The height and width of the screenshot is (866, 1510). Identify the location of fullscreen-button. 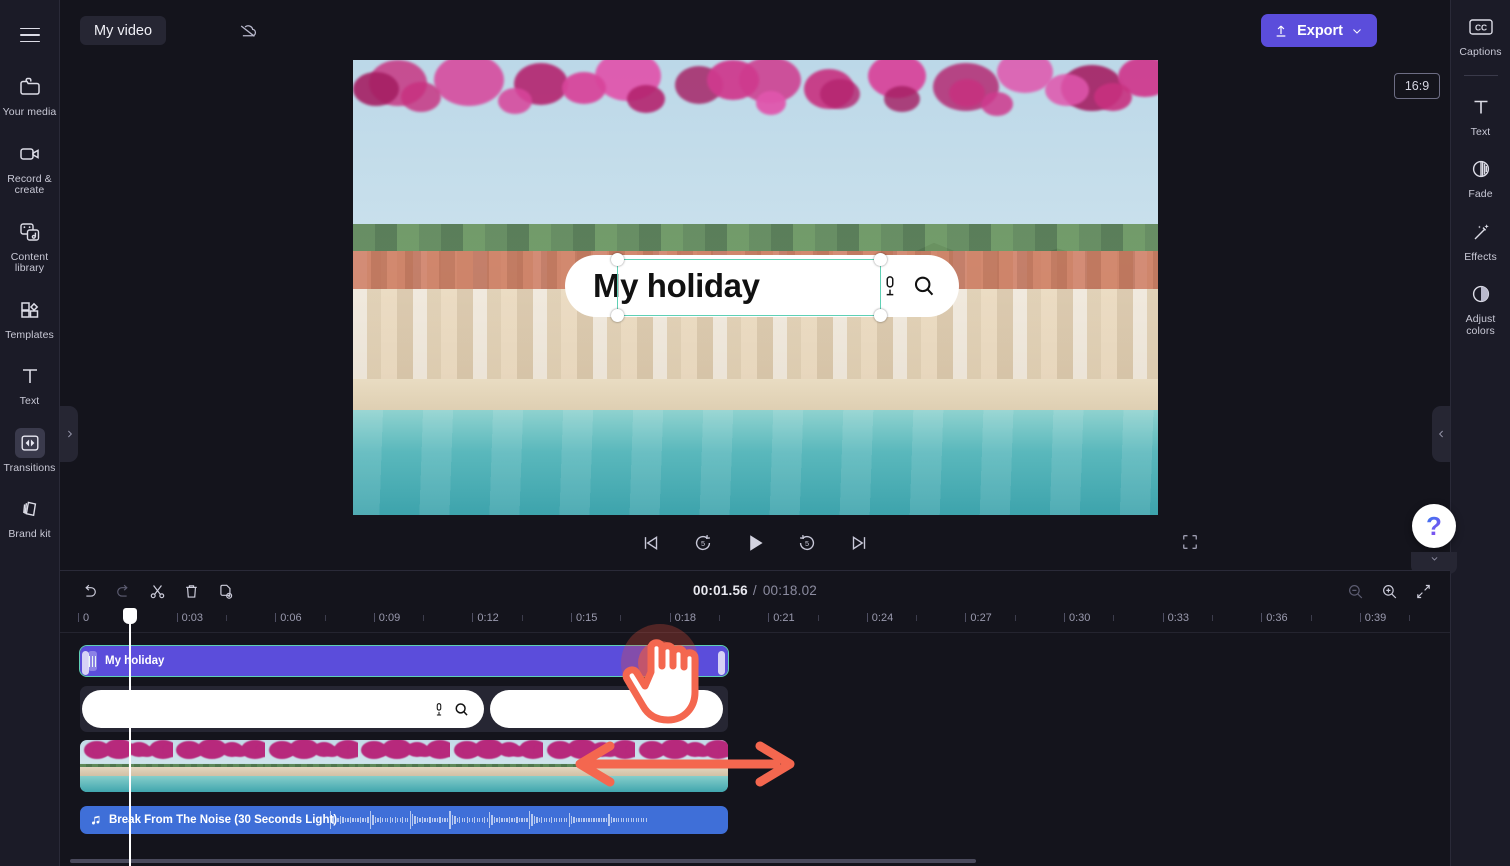
(1190, 542).